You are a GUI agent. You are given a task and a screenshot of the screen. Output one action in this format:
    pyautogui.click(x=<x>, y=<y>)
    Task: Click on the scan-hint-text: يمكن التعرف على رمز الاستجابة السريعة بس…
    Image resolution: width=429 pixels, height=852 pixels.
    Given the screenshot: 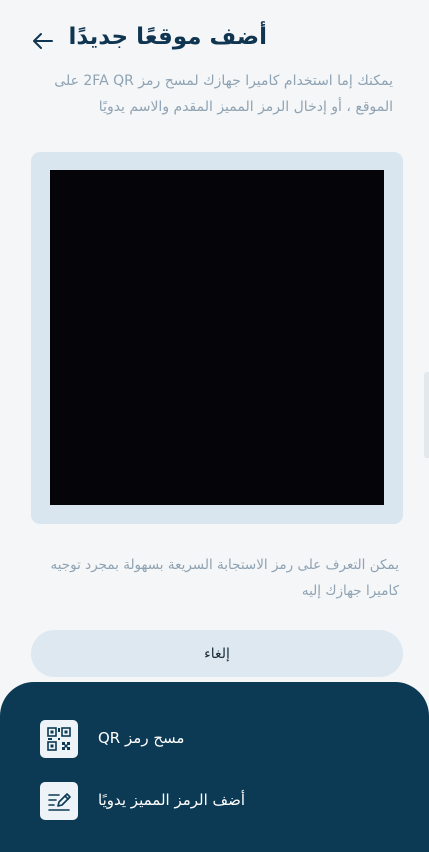 What is the action you would take?
    pyautogui.click(x=225, y=578)
    